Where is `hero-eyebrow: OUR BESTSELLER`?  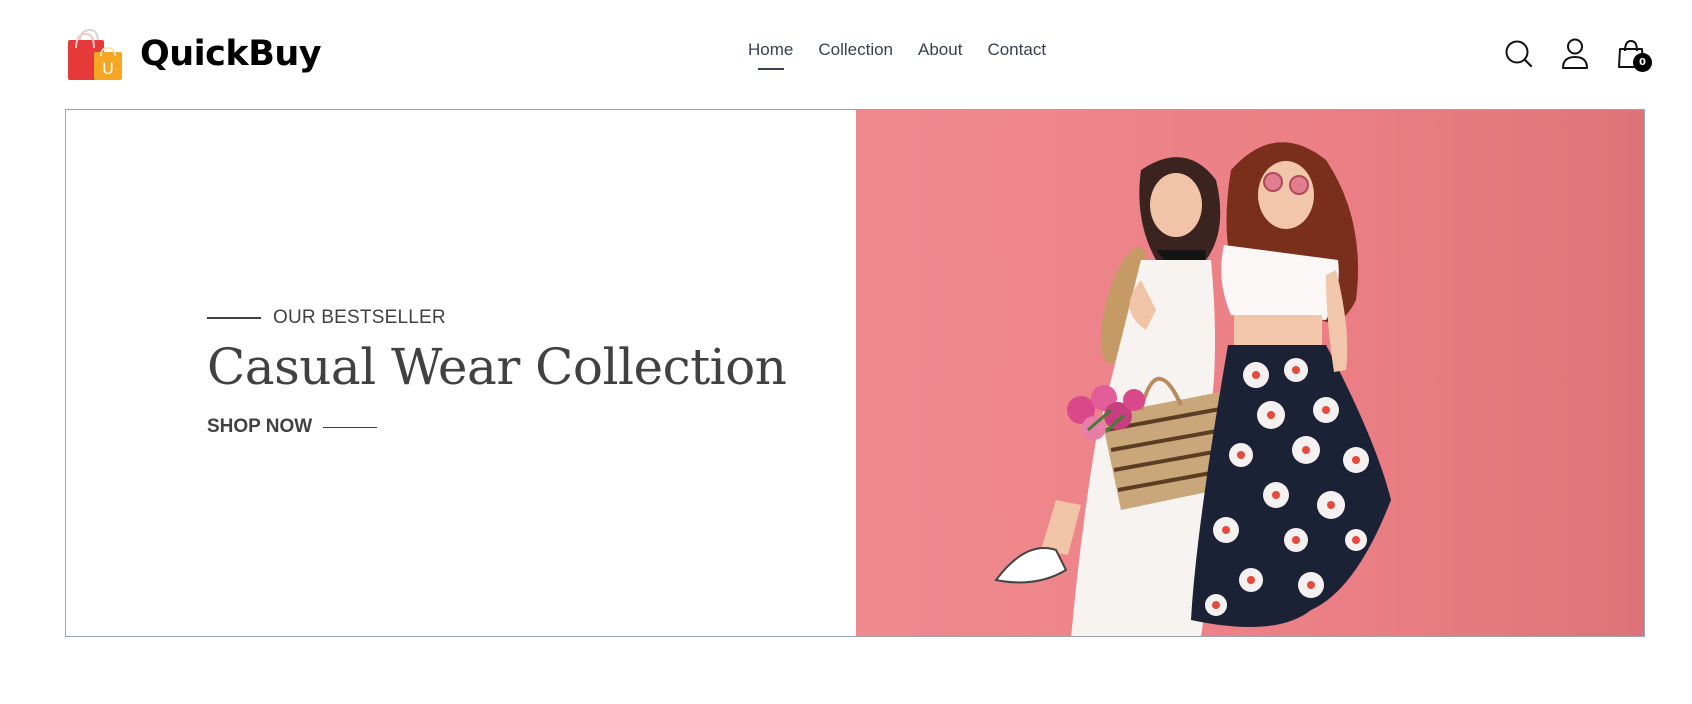
hero-eyebrow: OUR BESTSELLER is located at coordinates (326, 318).